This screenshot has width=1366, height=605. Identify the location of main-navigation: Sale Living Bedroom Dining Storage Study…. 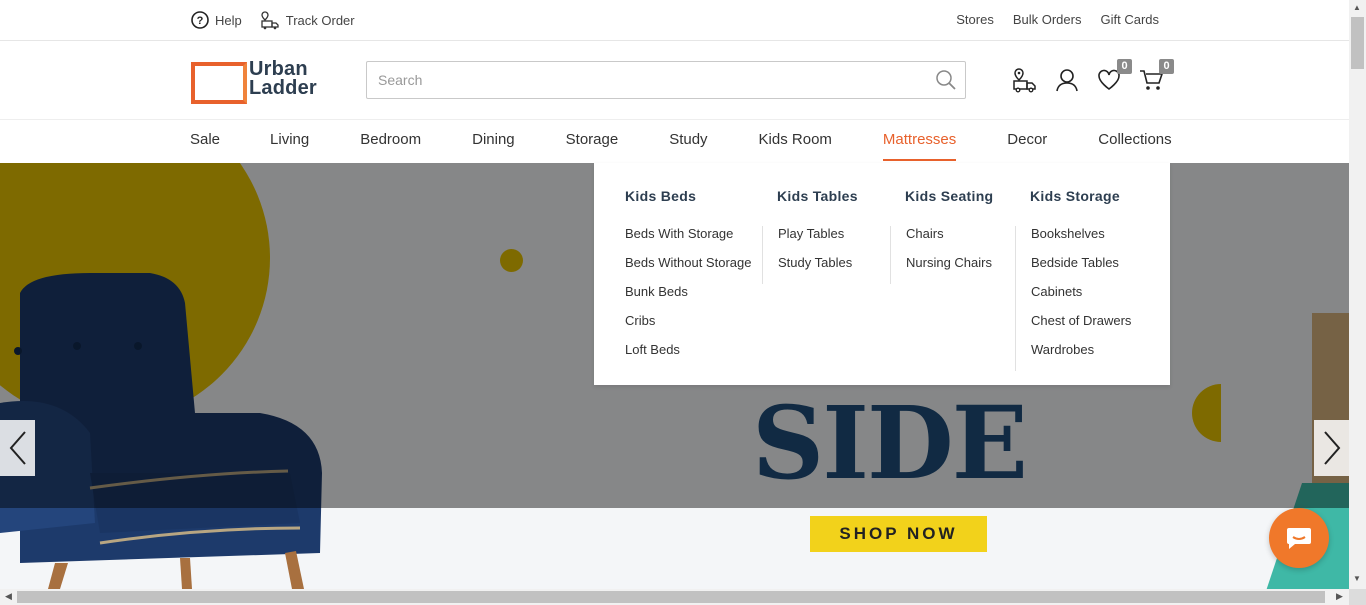
(674, 141).